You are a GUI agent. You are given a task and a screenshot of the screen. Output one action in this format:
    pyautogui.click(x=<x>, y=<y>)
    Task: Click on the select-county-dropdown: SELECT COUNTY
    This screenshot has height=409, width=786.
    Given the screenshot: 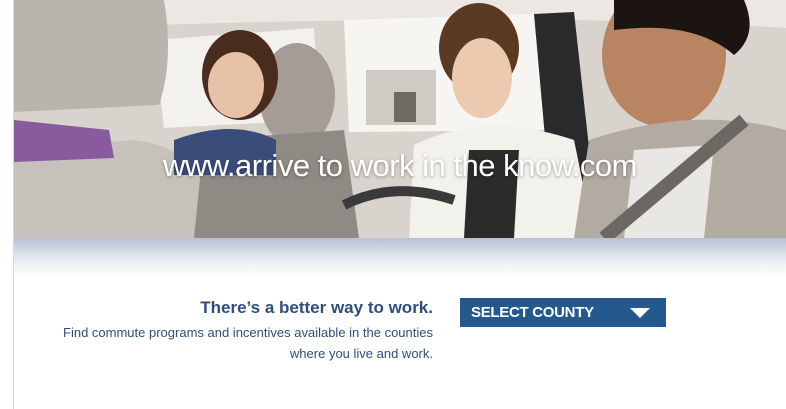 What is the action you would take?
    pyautogui.click(x=563, y=312)
    